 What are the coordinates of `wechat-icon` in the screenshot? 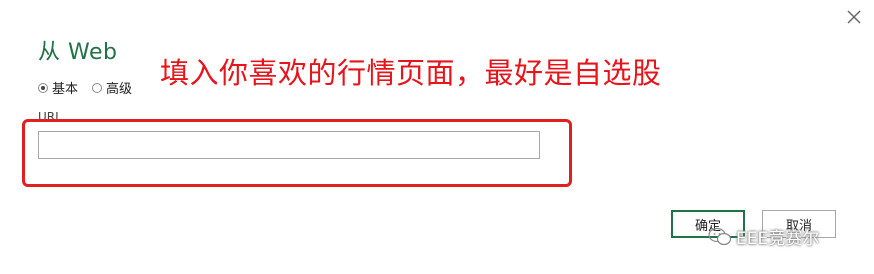 It's located at (720, 236).